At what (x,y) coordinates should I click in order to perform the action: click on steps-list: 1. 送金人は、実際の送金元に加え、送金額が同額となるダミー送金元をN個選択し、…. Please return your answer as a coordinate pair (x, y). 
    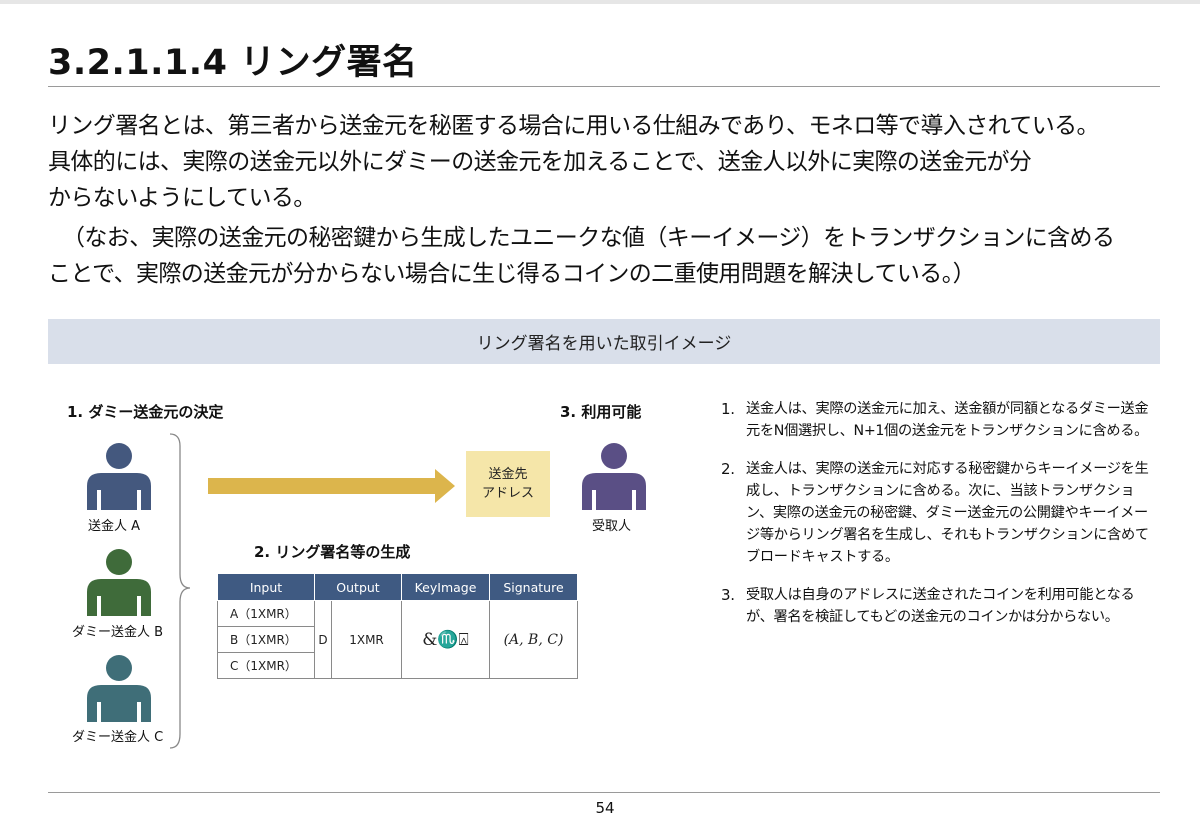
    Looking at the image, I should click on (938, 521).